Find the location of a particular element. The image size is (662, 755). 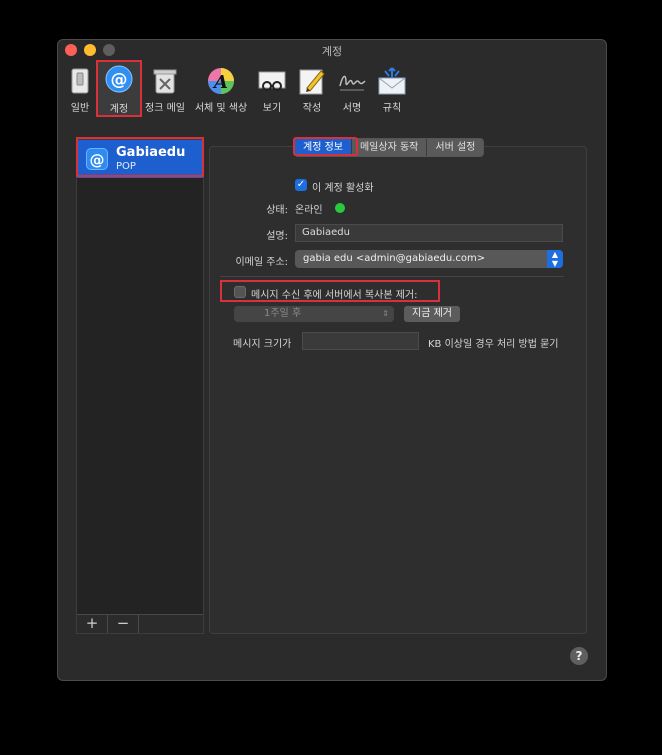

toolbar-fonts: A 서체 및 색상 is located at coordinates (221, 90).